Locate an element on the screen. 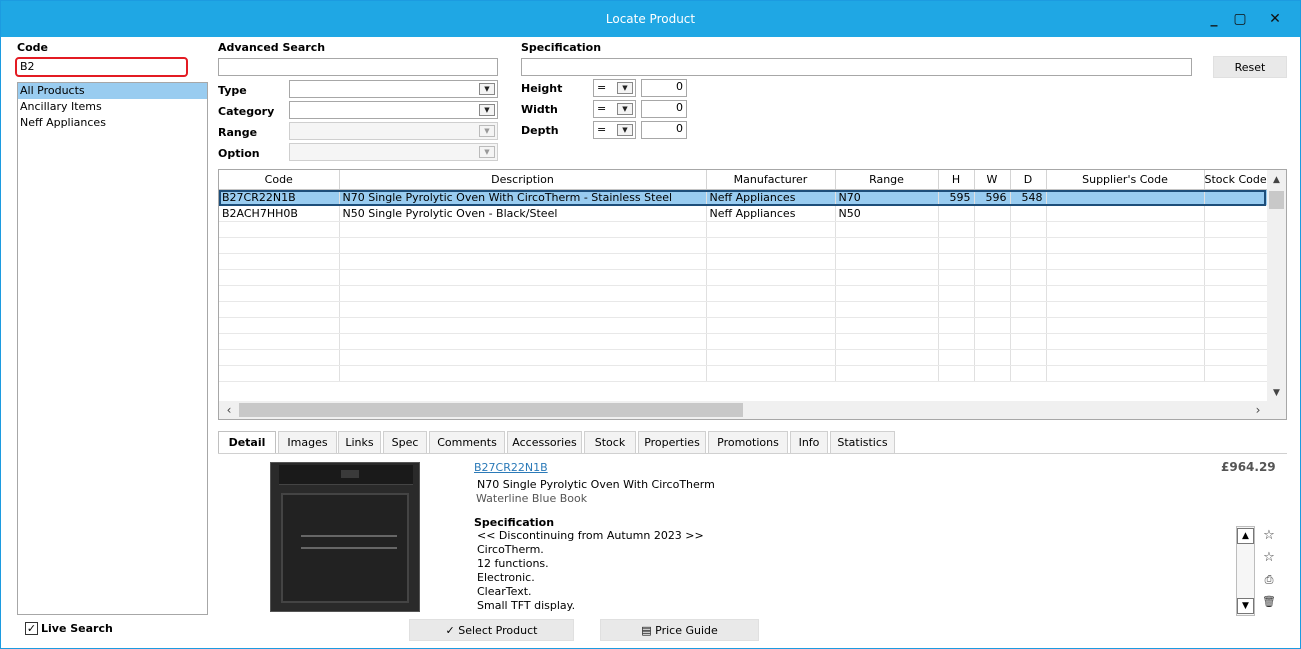  price-guide-button: ▤ Price Guide is located at coordinates (679, 630).